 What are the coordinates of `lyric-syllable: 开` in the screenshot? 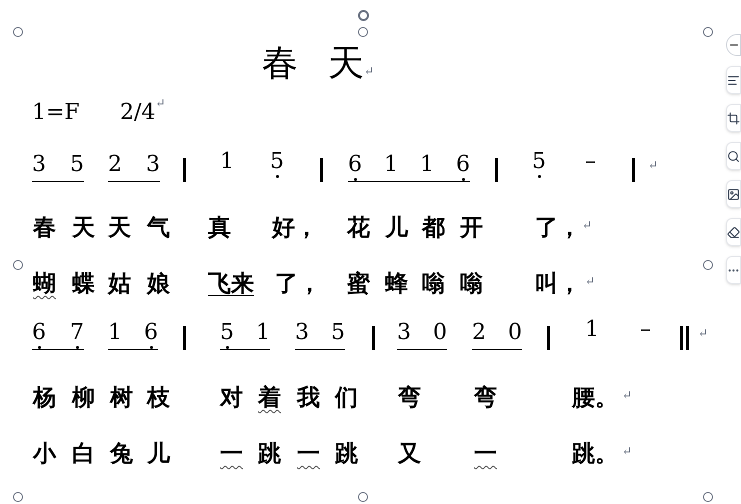 It's located at (471, 227).